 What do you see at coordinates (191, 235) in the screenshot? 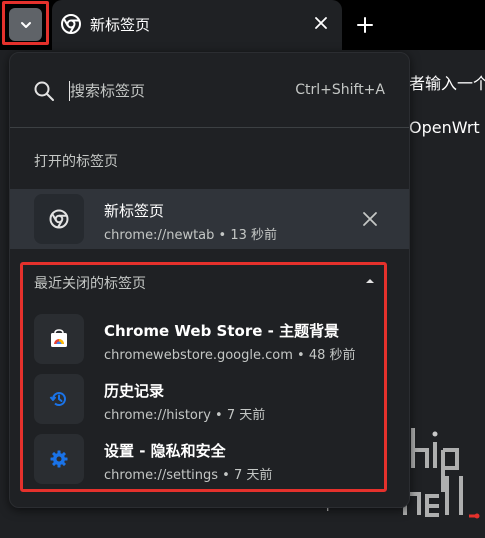
I see `item-subtitle: chrome://newtab • 13 秒前` at bounding box center [191, 235].